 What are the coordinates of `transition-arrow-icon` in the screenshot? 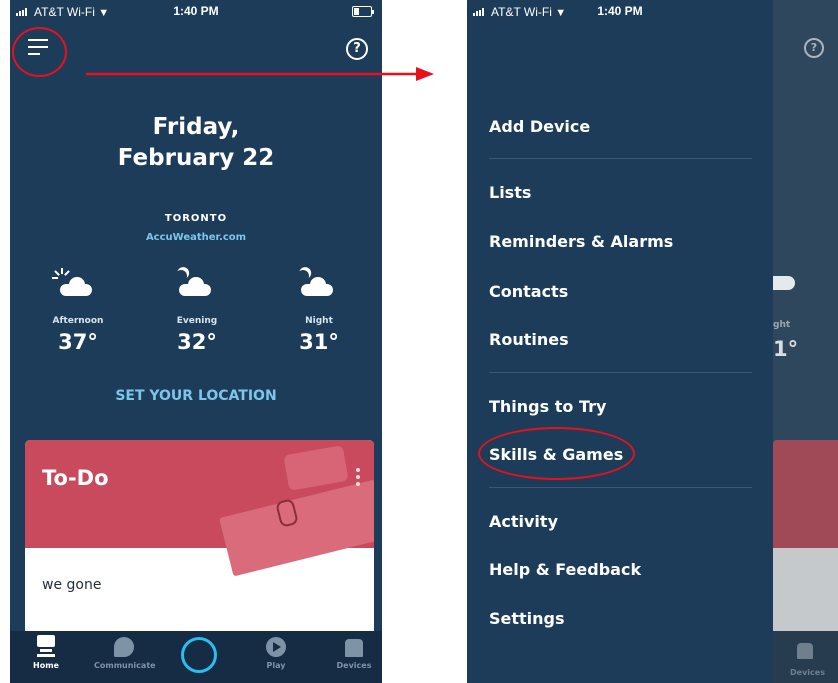 It's located at (260, 74).